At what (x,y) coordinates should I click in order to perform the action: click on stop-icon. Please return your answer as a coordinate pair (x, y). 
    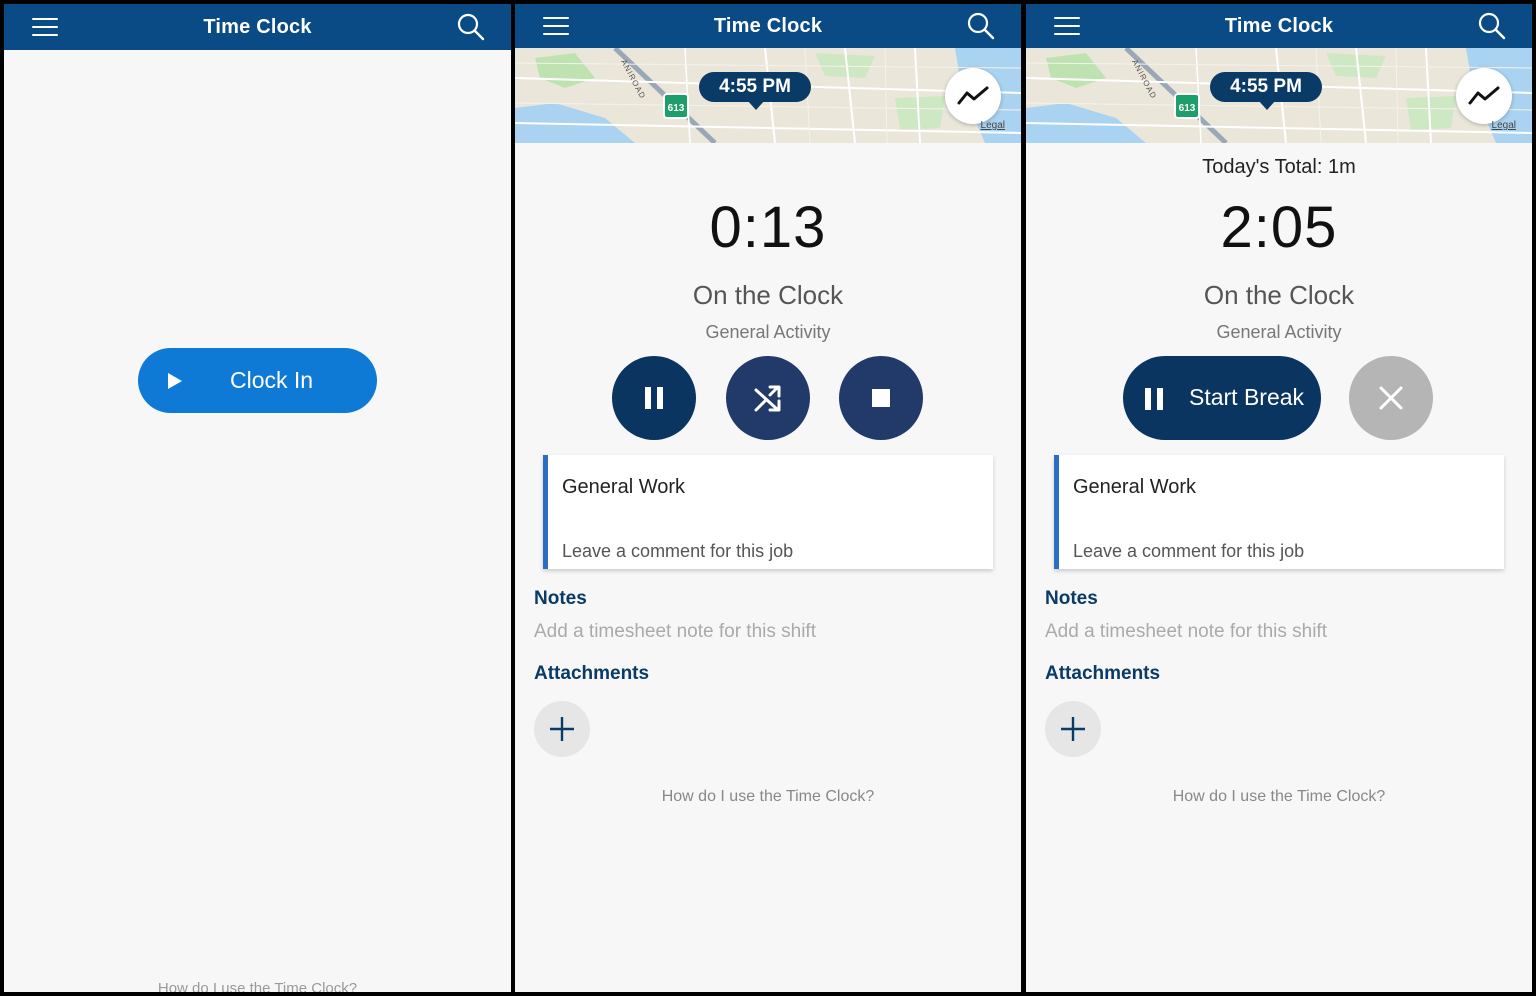
    Looking at the image, I should click on (881, 398).